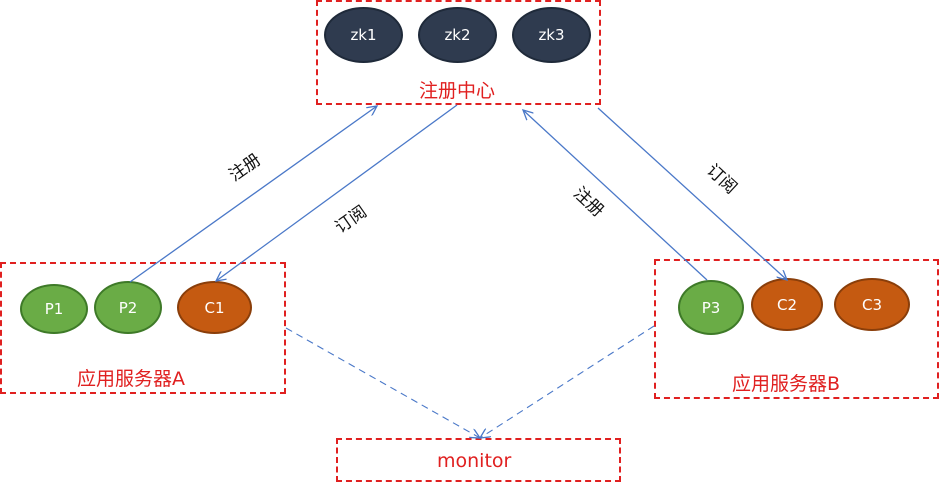 This screenshot has width=939, height=483. I want to click on monitor-arrow-b, so click(567, 381).